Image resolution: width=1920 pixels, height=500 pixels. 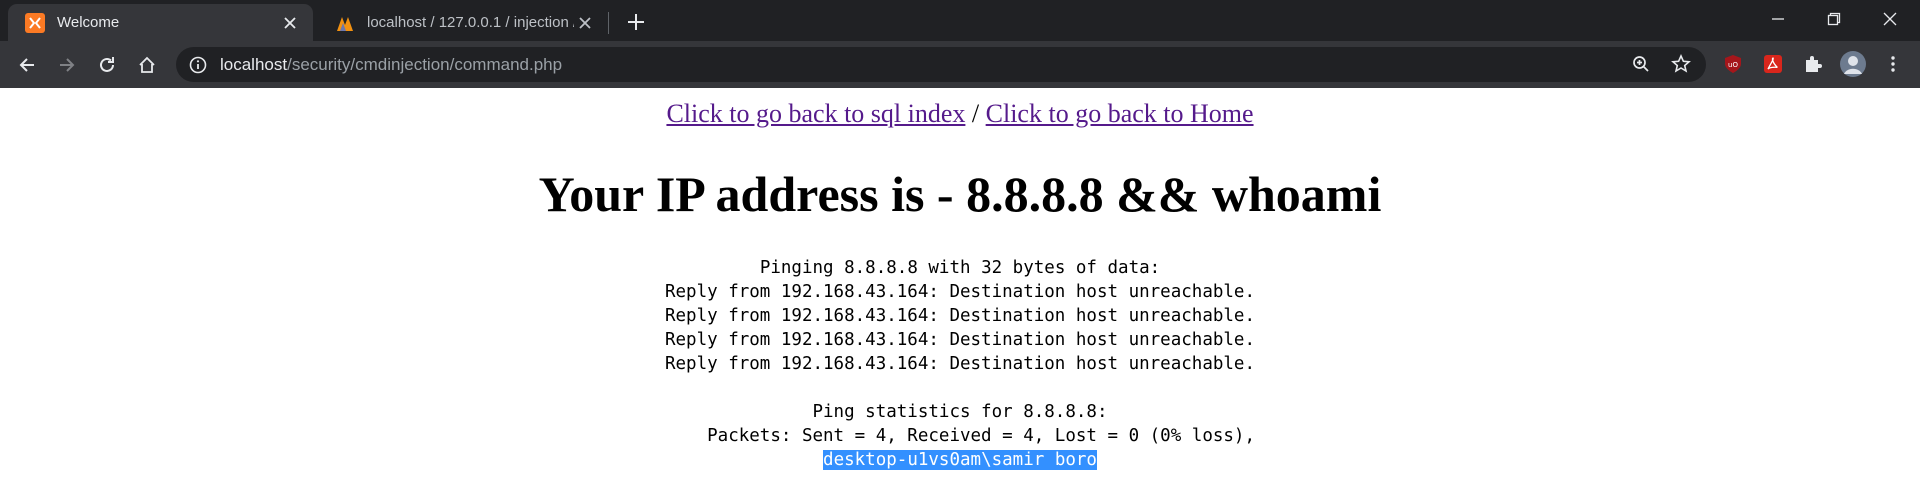 I want to click on xampp-icon, so click(x=35, y=22).